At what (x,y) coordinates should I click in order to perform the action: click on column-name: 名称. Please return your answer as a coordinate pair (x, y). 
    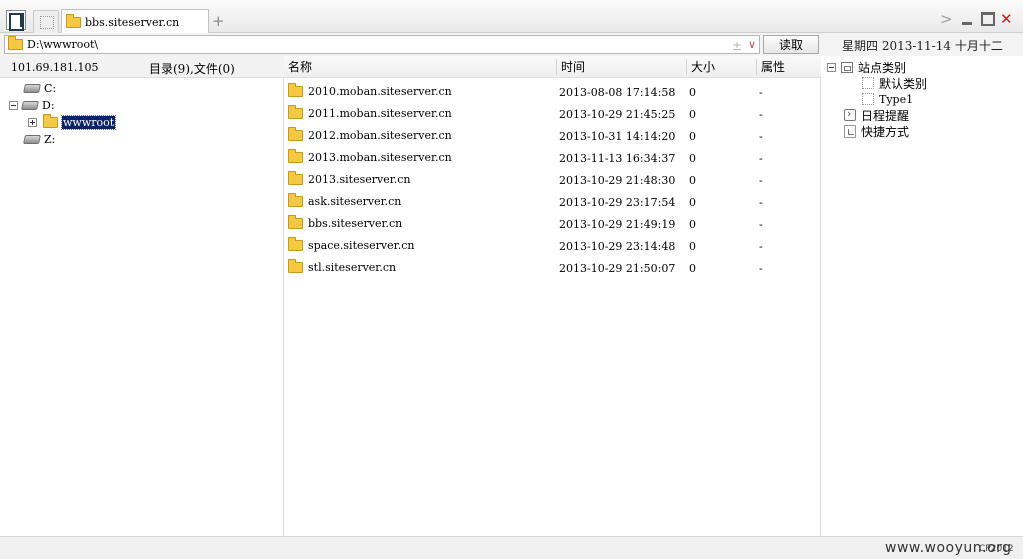
    Looking at the image, I should click on (420, 67).